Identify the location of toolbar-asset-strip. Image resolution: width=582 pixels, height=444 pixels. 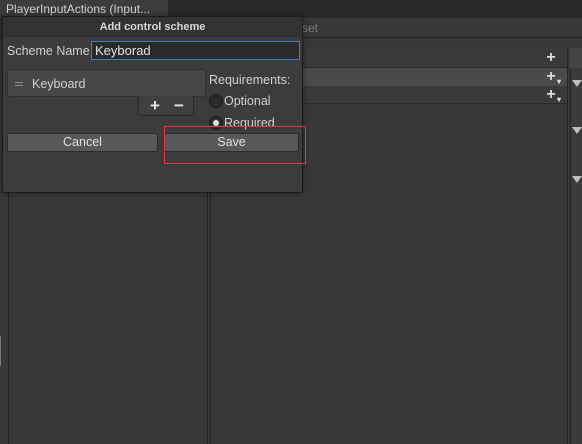
(442, 28).